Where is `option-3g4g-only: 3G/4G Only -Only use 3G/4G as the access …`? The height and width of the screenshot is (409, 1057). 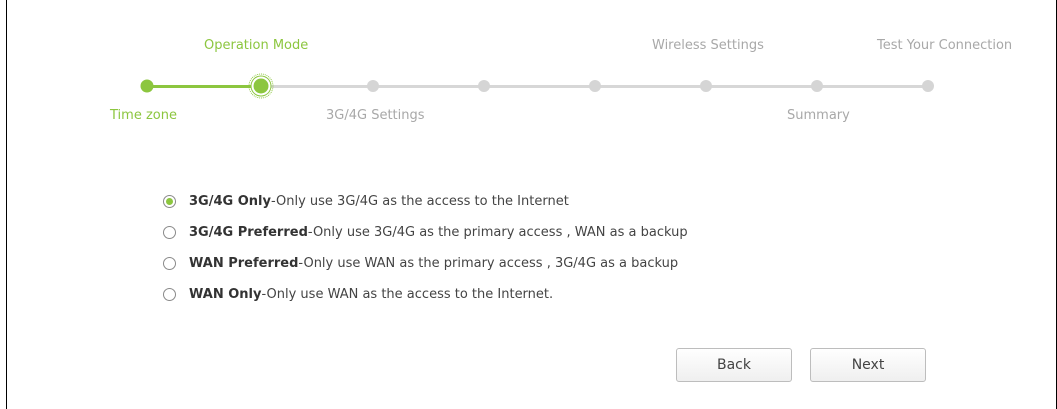
option-3g4g-only: 3G/4G Only -Only use 3G/4G as the access … is located at coordinates (425, 201).